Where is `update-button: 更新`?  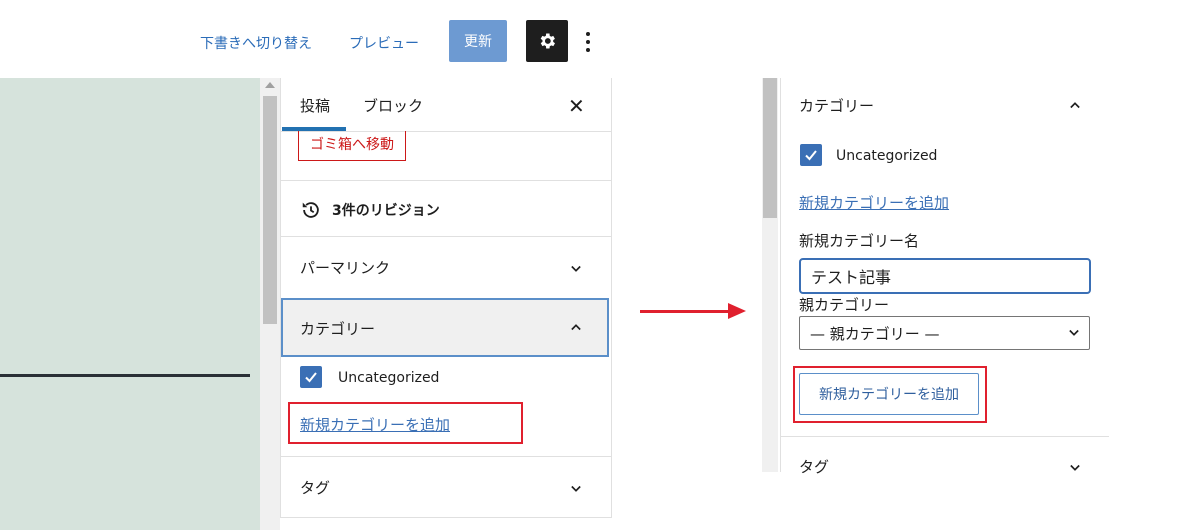 update-button: 更新 is located at coordinates (478, 41).